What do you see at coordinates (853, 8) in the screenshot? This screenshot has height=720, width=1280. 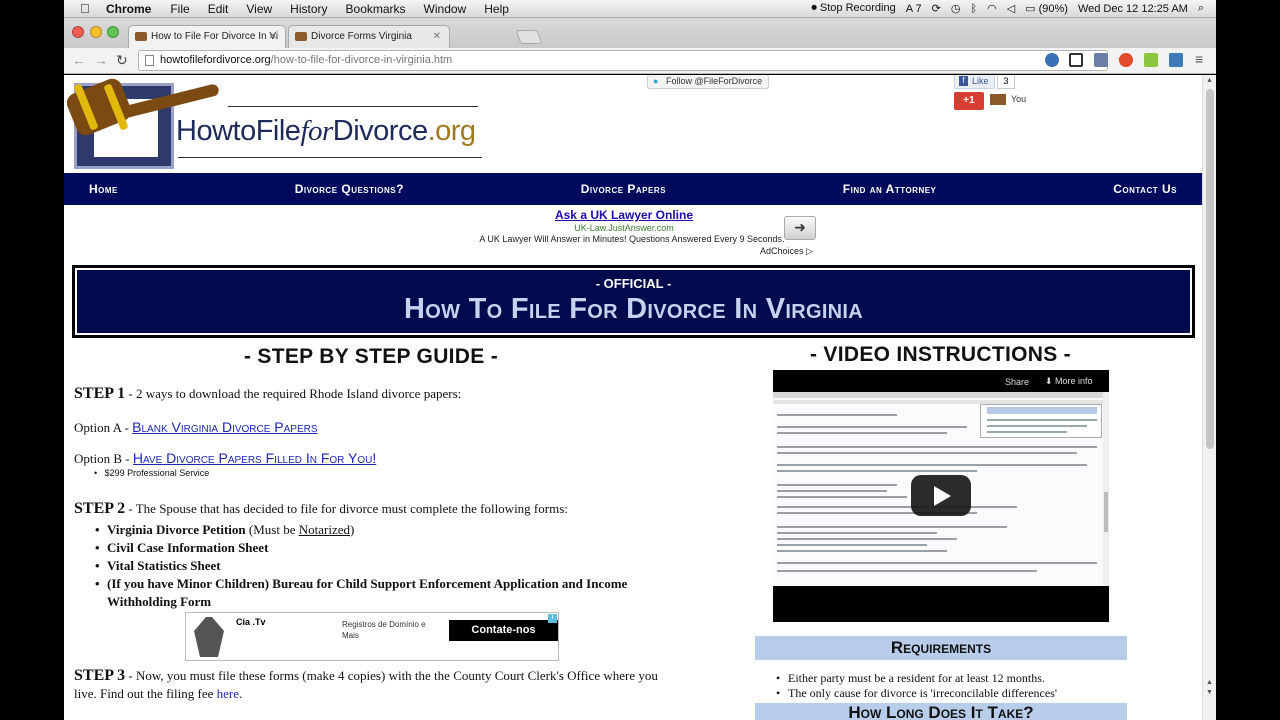 I see `stop-recording-item: ⏺ Stop Recording` at bounding box center [853, 8].